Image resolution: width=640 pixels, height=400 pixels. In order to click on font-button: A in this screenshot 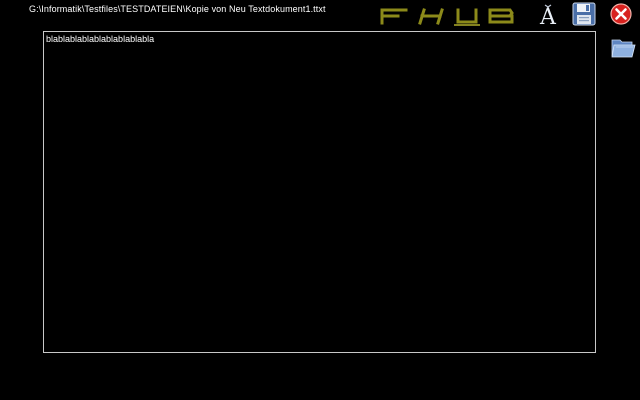, I will do `click(548, 16)`.